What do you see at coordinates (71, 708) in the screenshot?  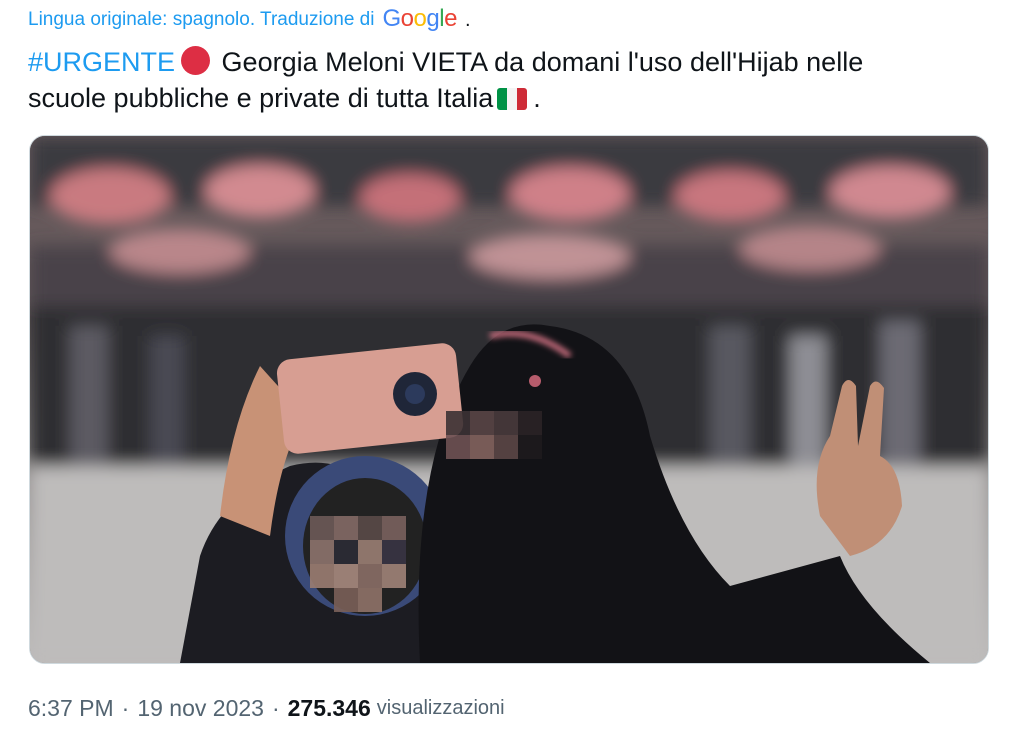 I see `tweet-time: 6:37 PM` at bounding box center [71, 708].